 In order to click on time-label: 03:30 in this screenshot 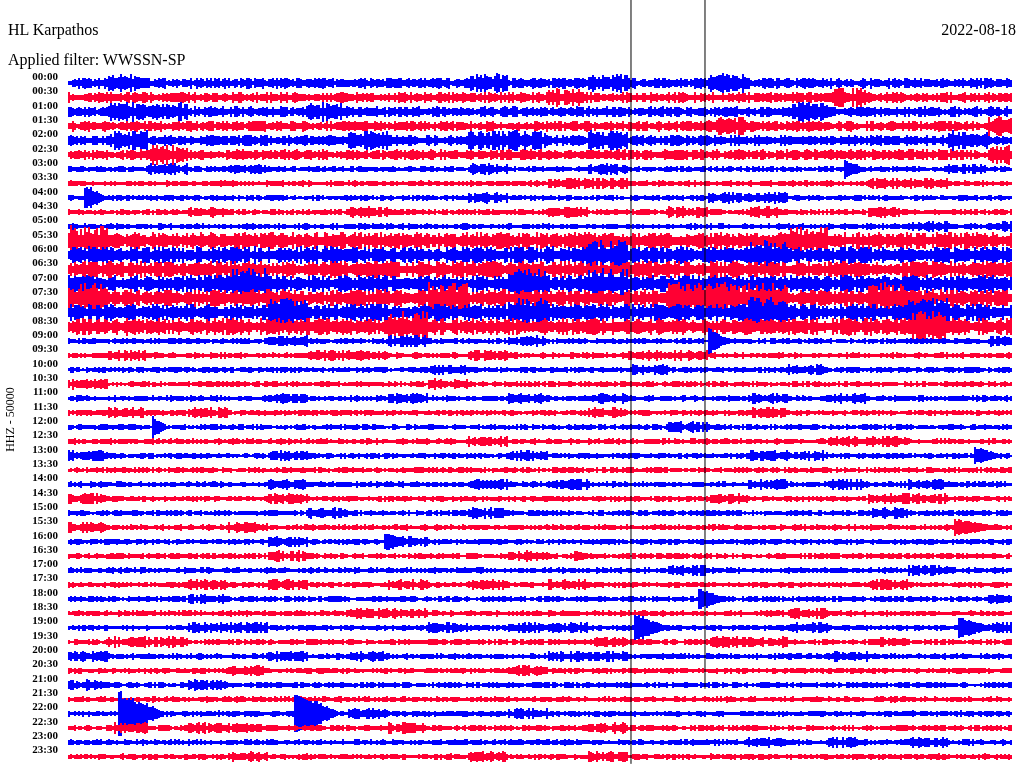, I will do `click(45, 176)`.